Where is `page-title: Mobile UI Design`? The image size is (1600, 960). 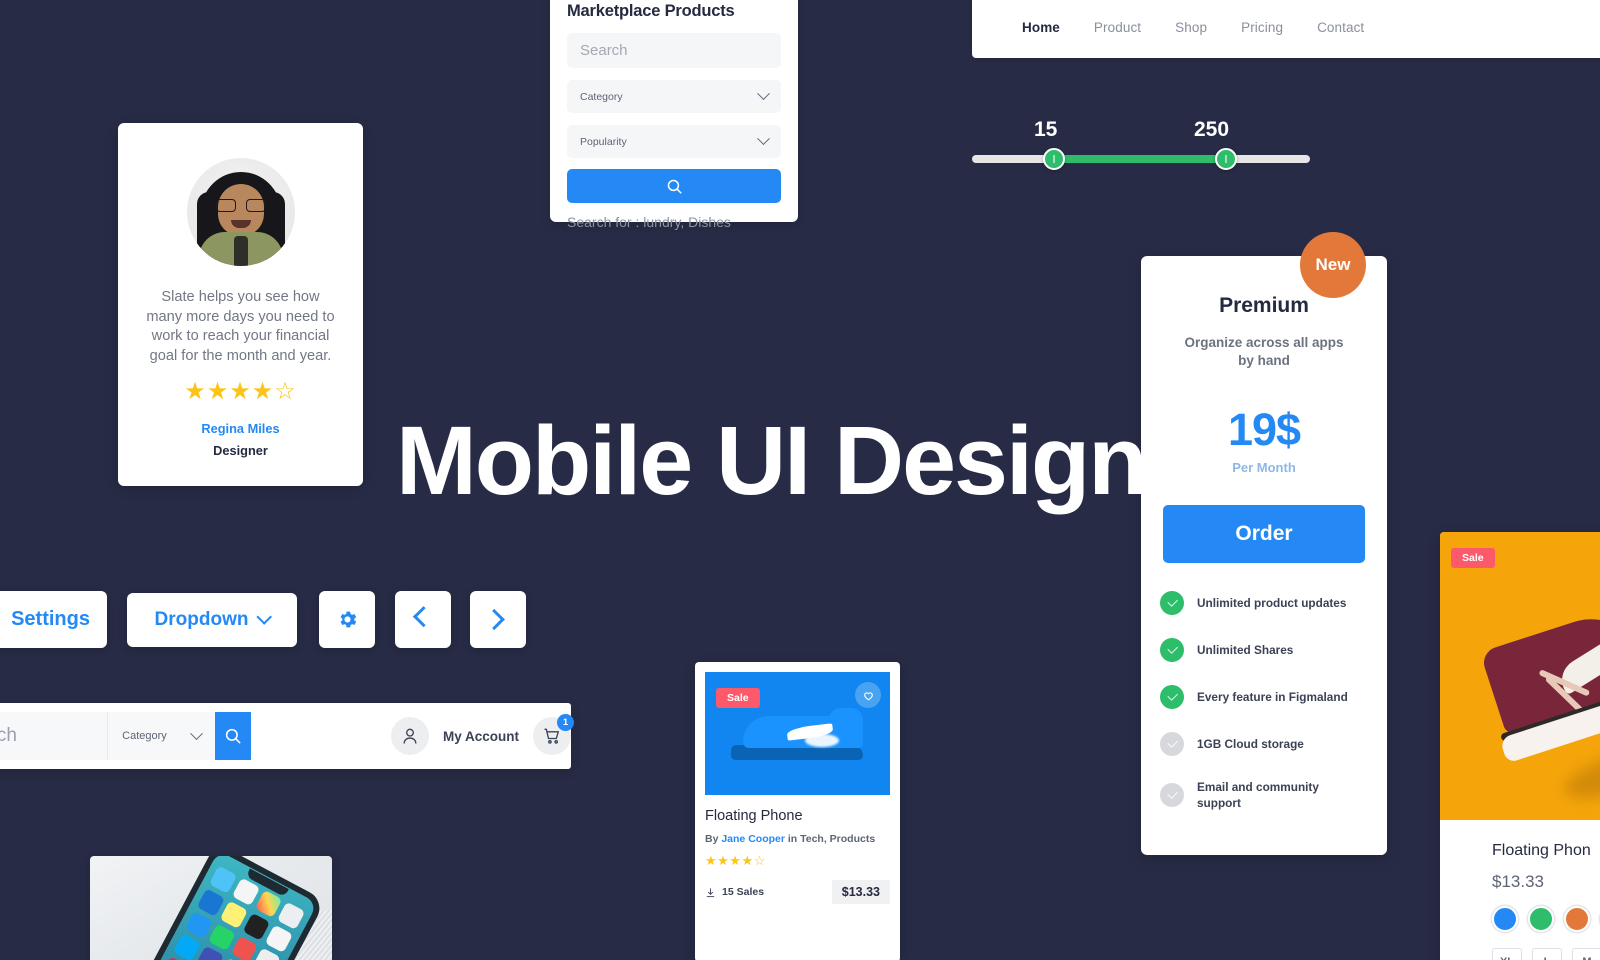 page-title: Mobile UI Design is located at coordinates (771, 460).